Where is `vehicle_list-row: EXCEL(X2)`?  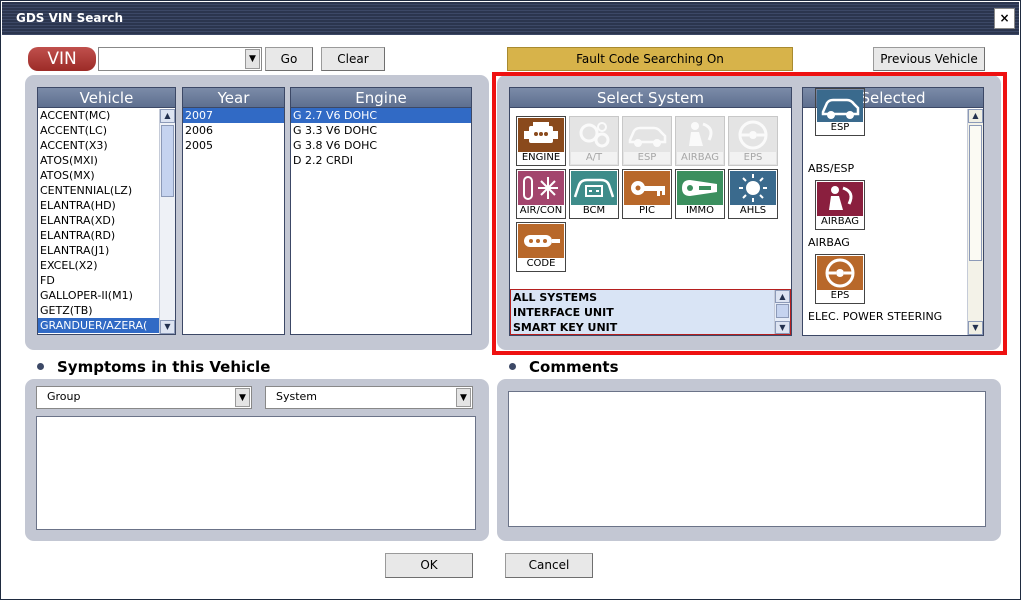 vehicle_list-row: EXCEL(X2) is located at coordinates (106, 265).